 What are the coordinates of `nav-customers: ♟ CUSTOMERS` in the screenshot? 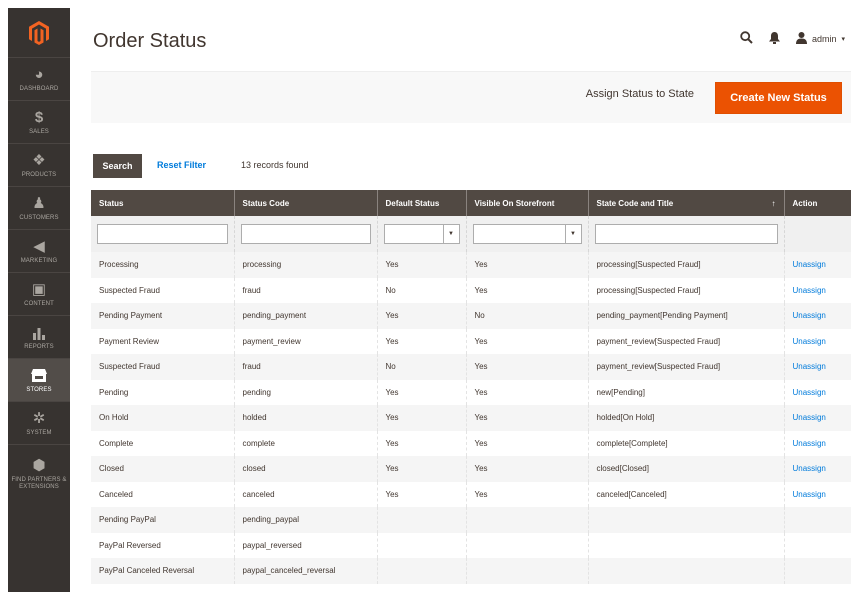 It's located at (39, 208).